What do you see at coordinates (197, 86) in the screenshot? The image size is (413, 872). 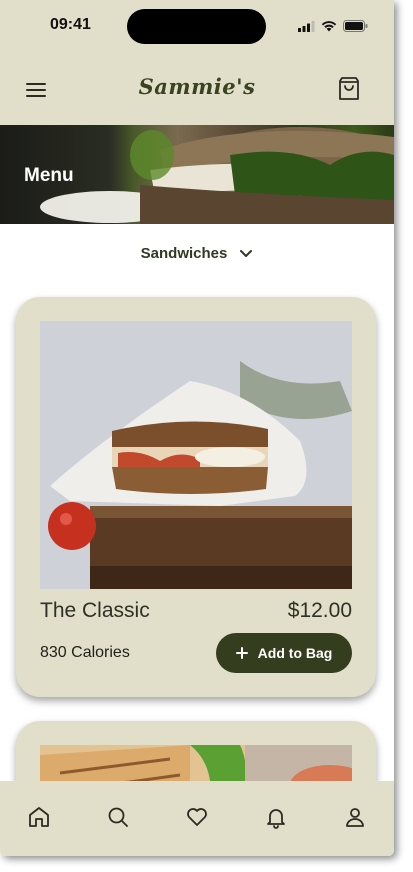 I see `brand-logo: Sammie's` at bounding box center [197, 86].